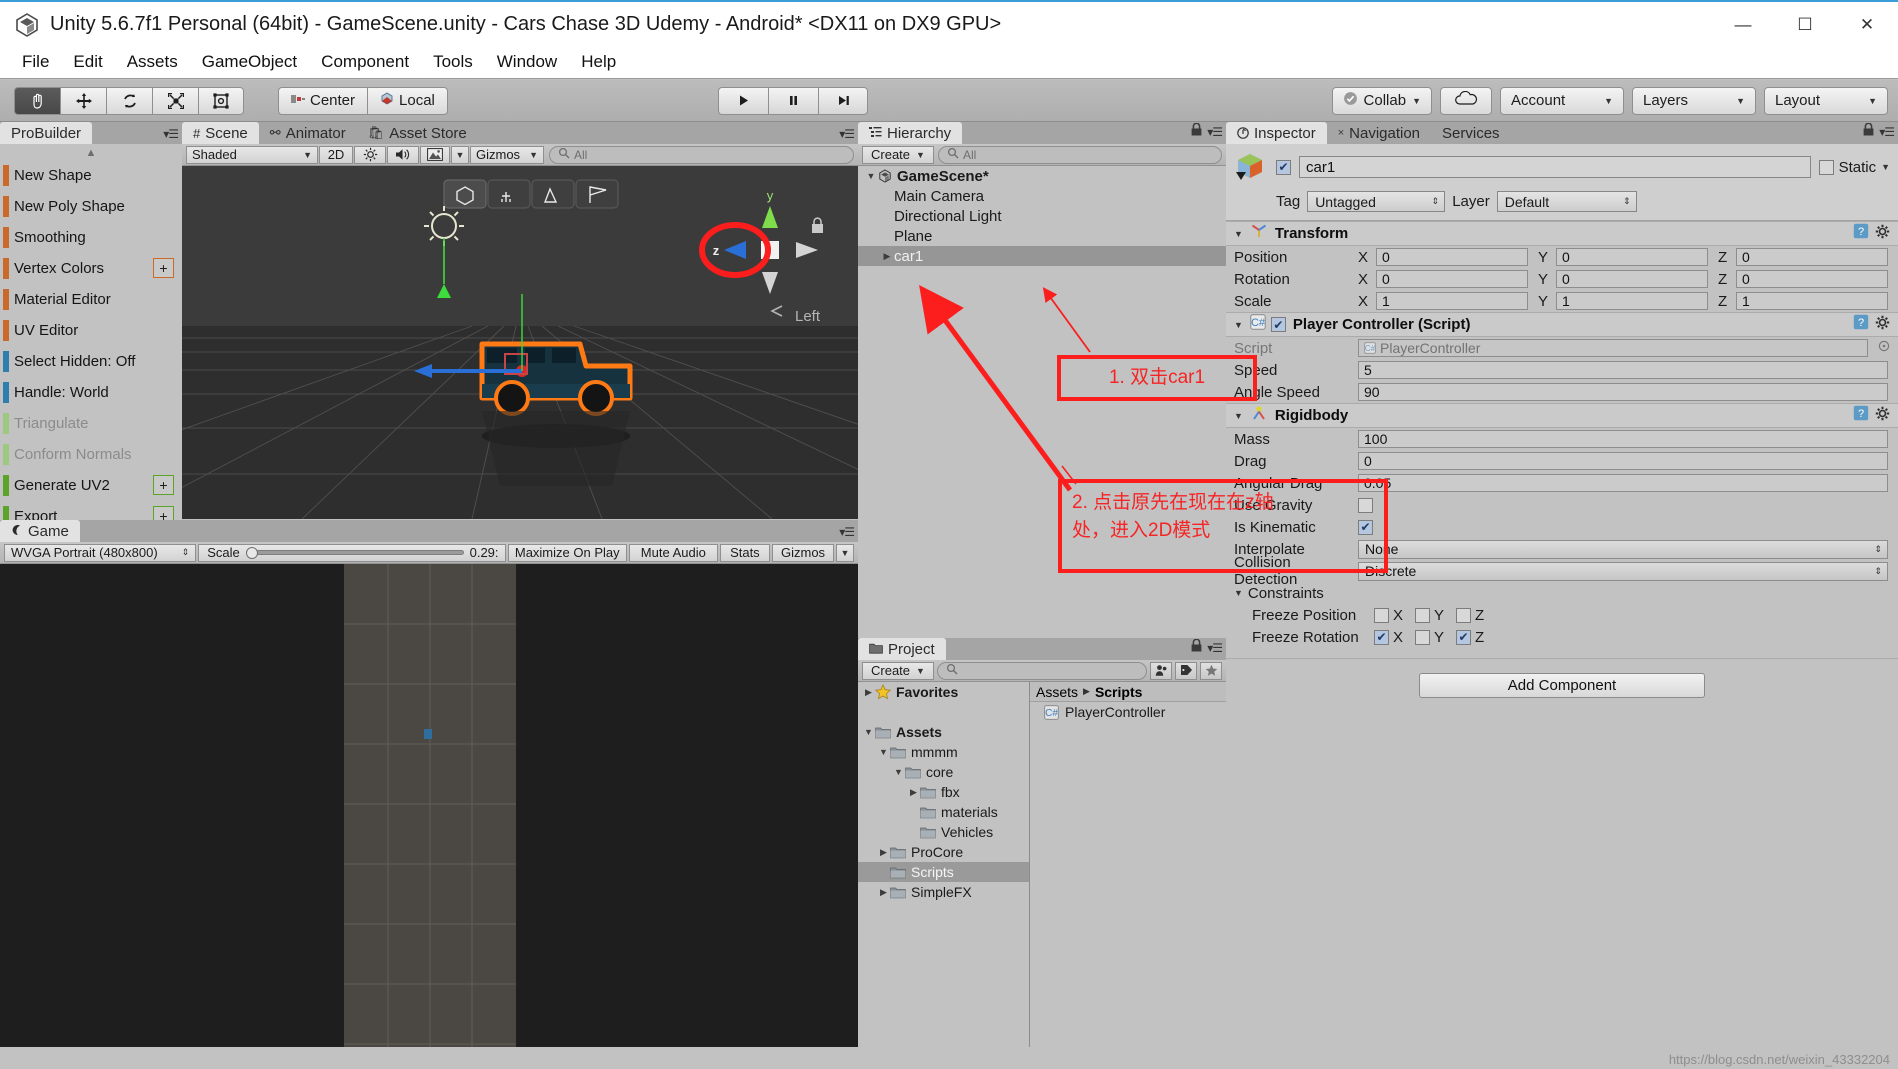 Image resolution: width=1898 pixels, height=1069 pixels. Describe the element at coordinates (1042, 196) in the screenshot. I see `hierarchy-item-main-camera: Main Camera` at that location.